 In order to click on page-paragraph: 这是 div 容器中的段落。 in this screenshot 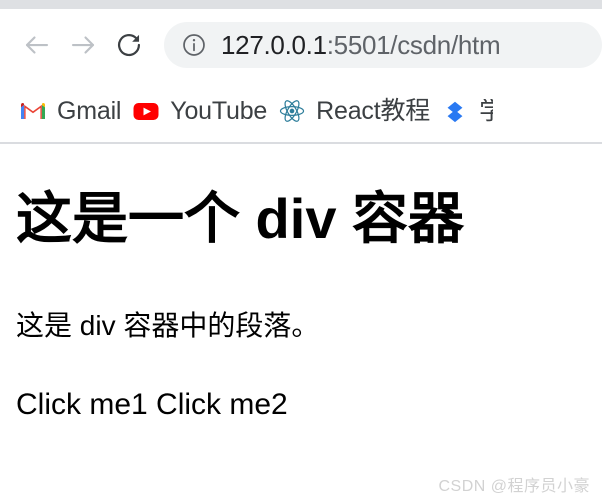, I will do `click(168, 325)`.